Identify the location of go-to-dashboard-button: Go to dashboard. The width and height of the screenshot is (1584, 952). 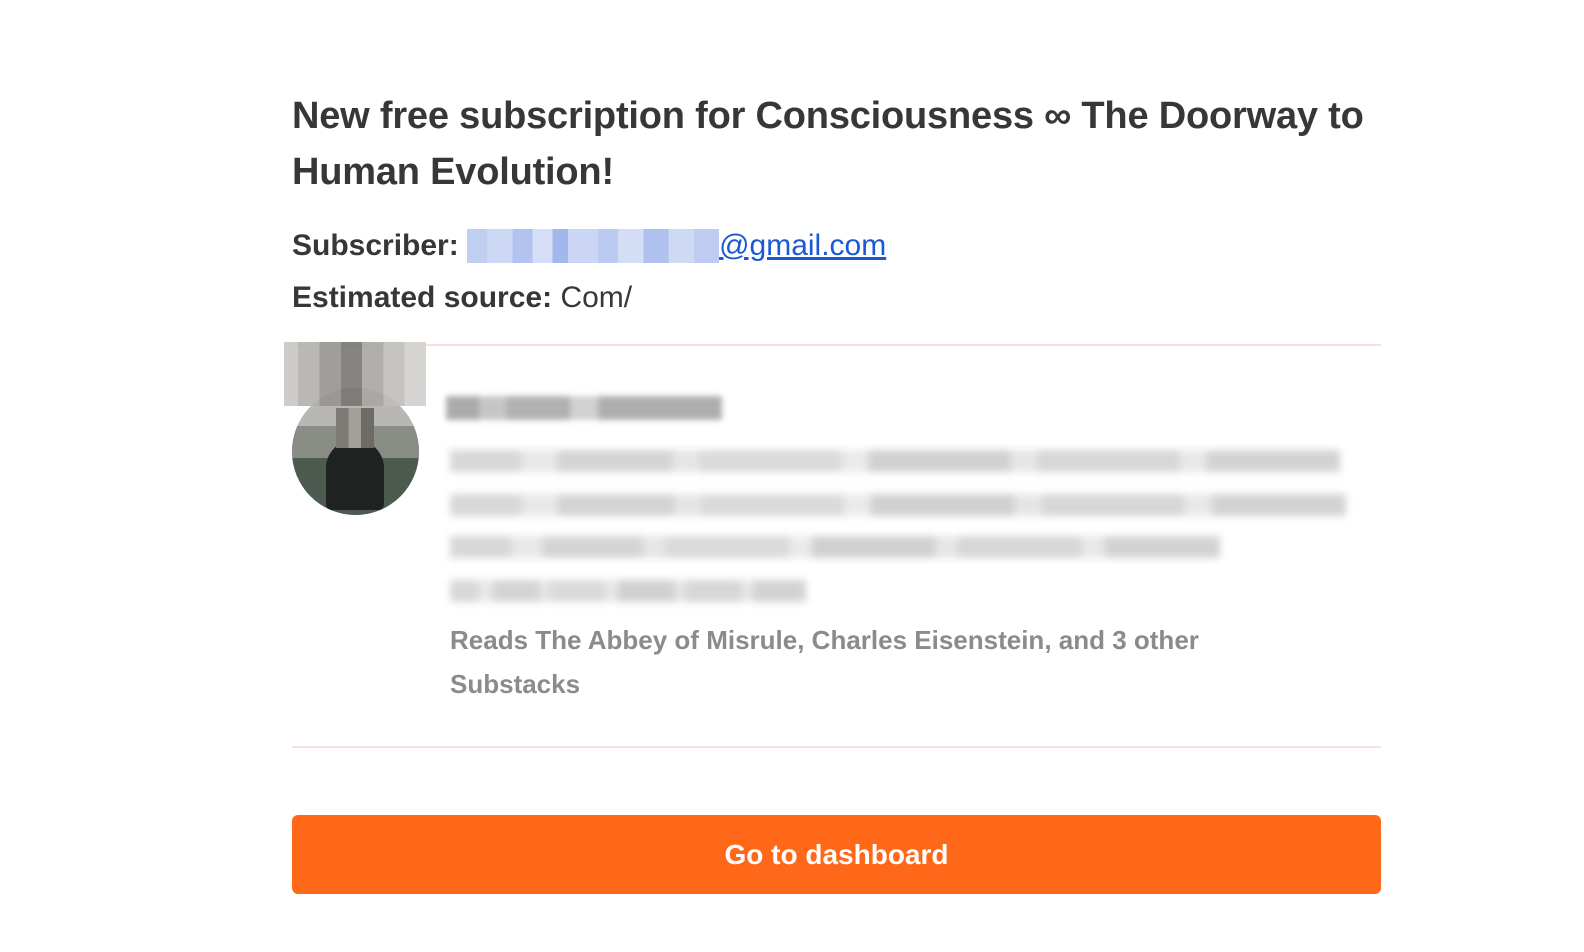
(836, 854).